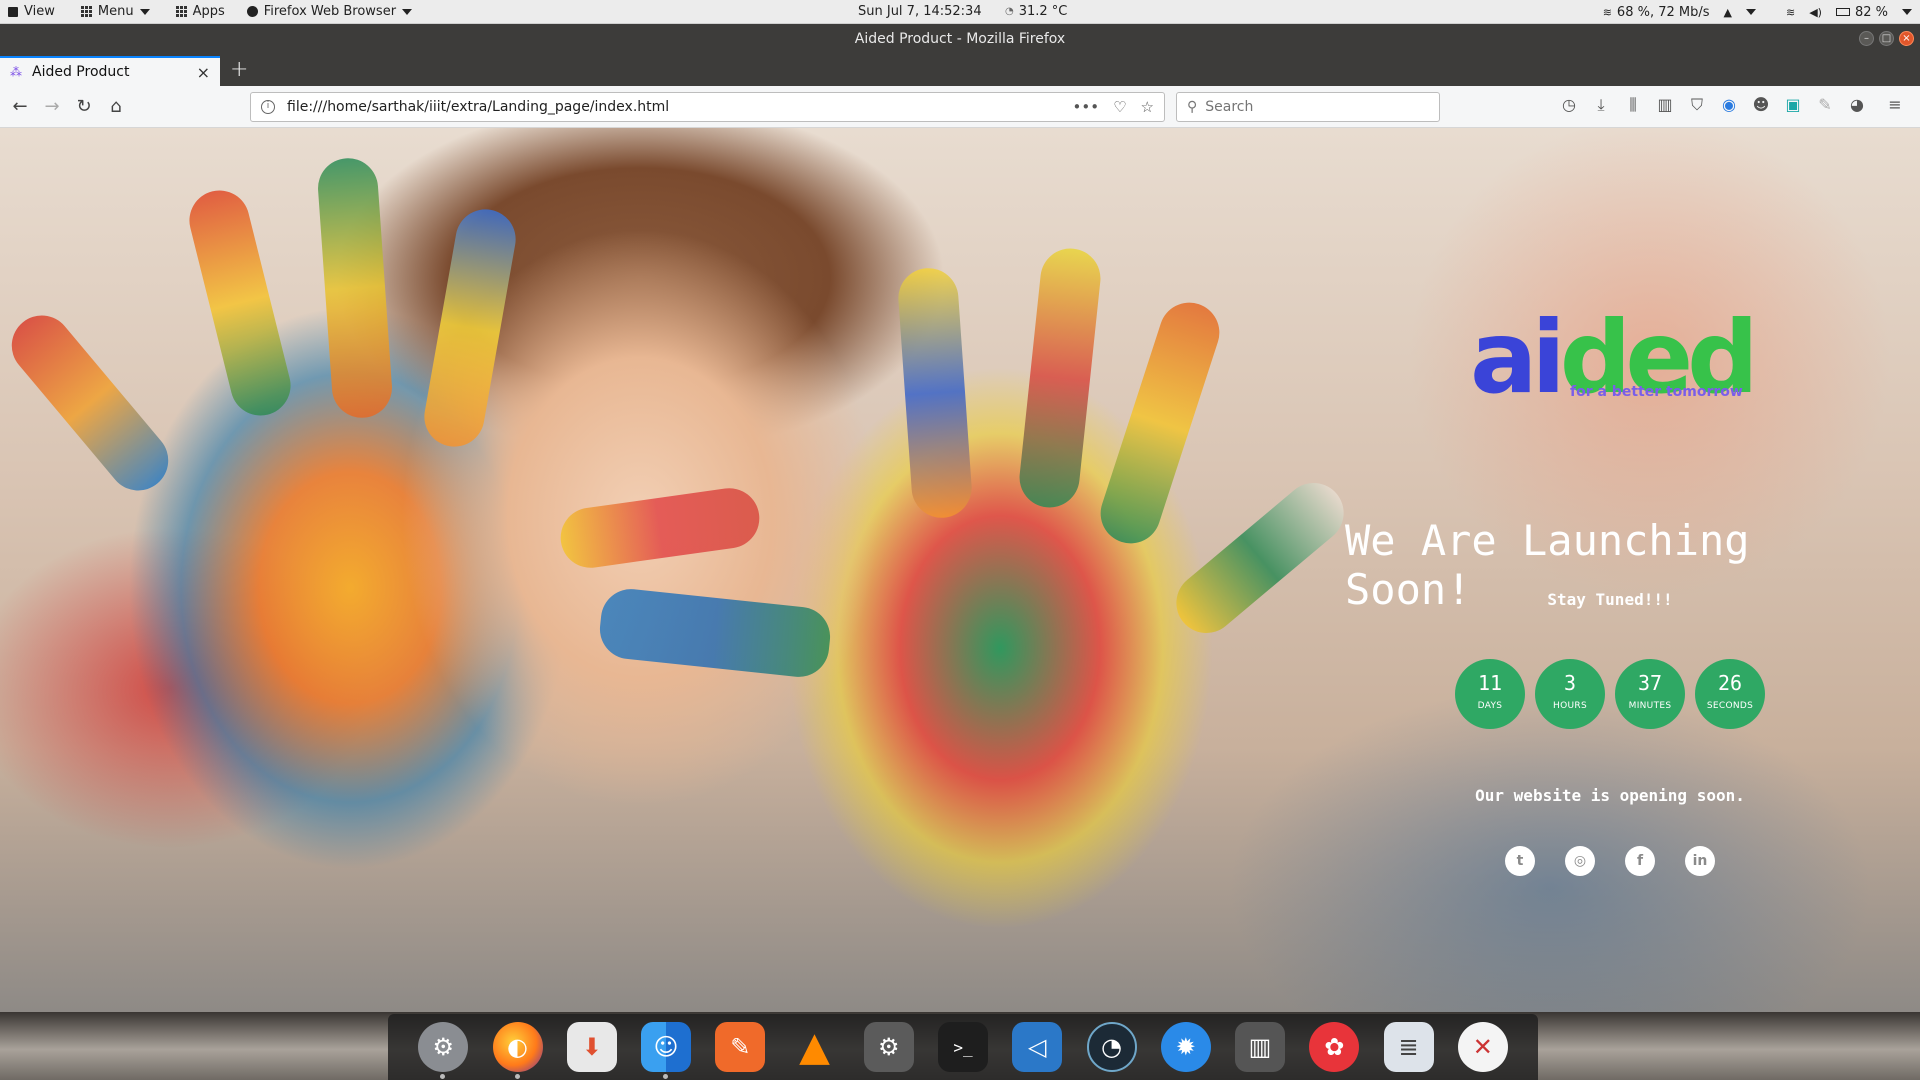 Image resolution: width=1920 pixels, height=1080 pixels. Describe the element at coordinates (1633, 105) in the screenshot. I see `library-icon: ⫼` at that location.